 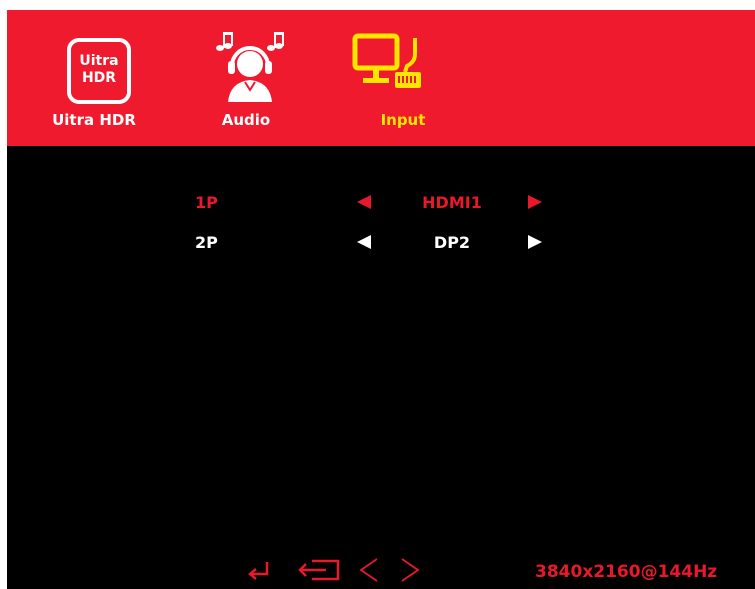 I want to click on left-icon, so click(x=369, y=570).